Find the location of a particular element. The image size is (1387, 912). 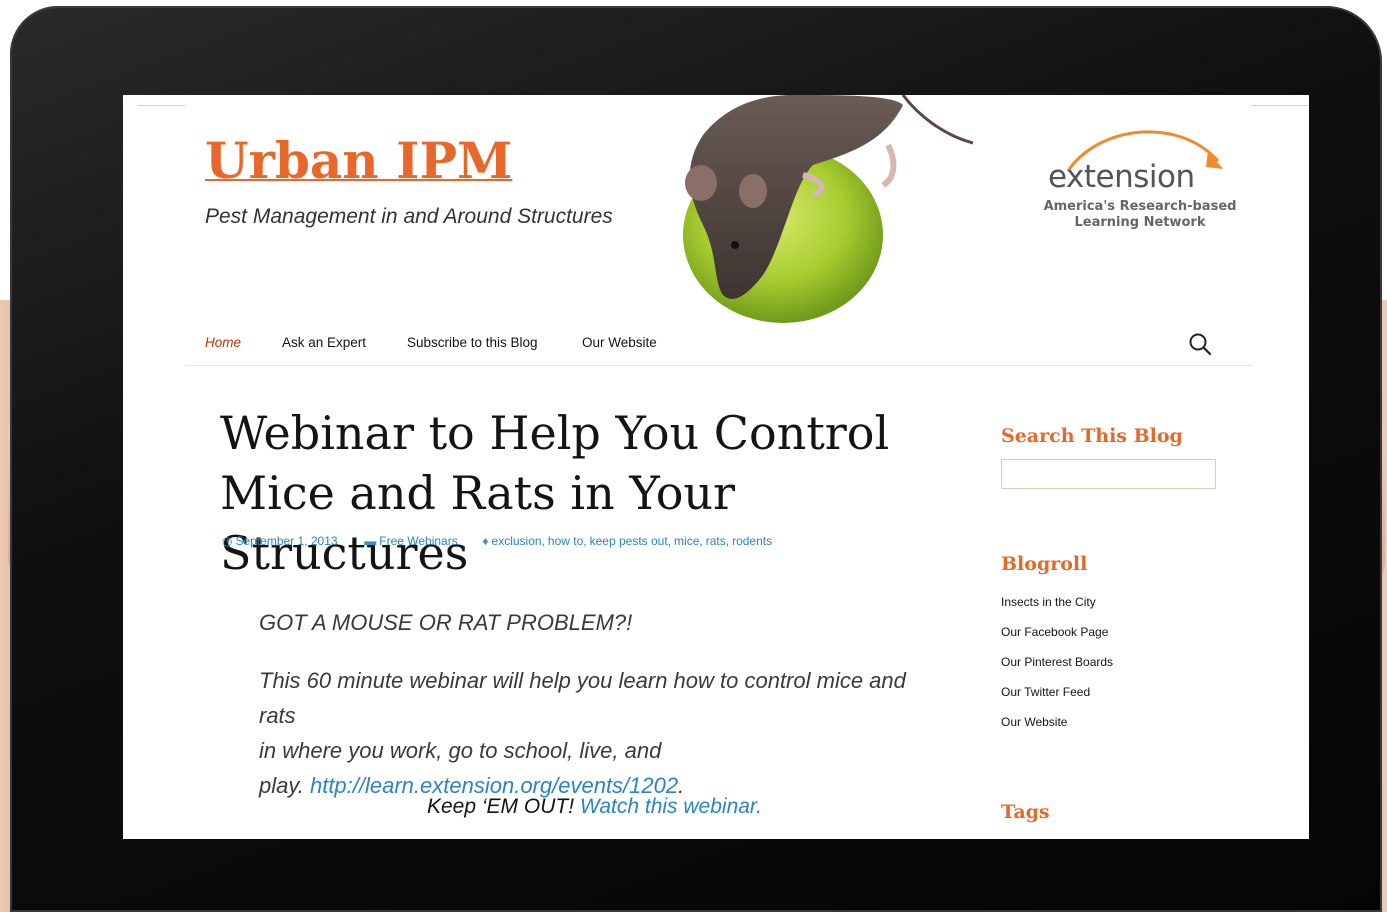

blogroll-link-facebook: Our Facebook Page is located at coordinates (1054, 632).